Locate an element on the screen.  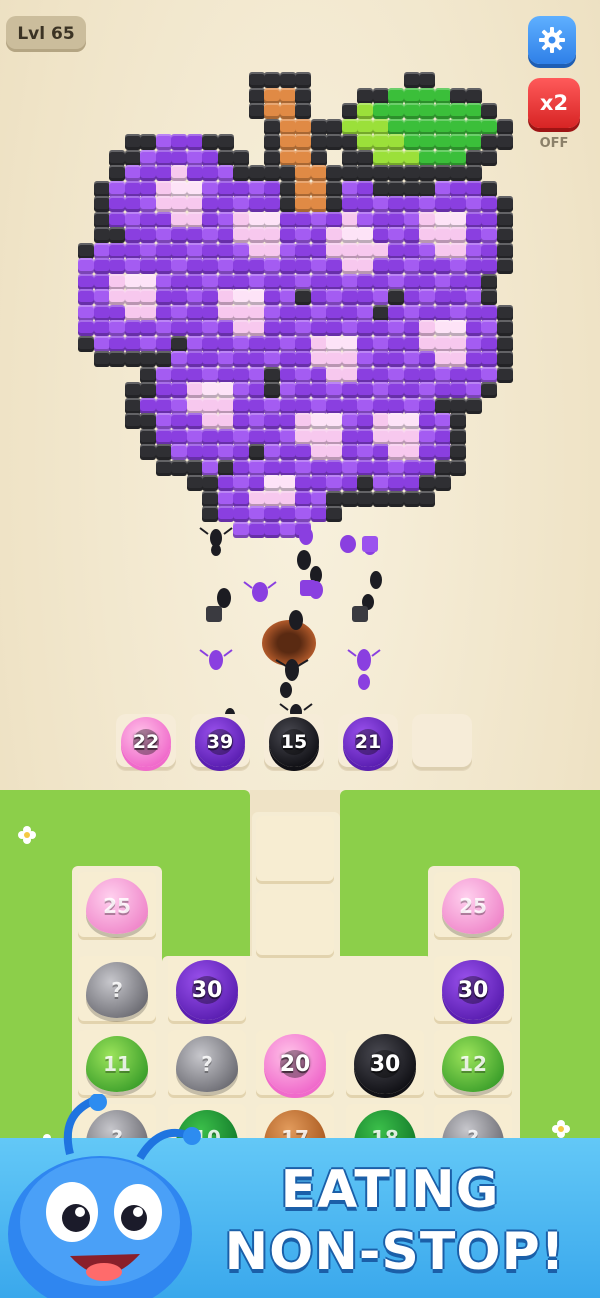
holding-slot is located at coordinates (442, 742).